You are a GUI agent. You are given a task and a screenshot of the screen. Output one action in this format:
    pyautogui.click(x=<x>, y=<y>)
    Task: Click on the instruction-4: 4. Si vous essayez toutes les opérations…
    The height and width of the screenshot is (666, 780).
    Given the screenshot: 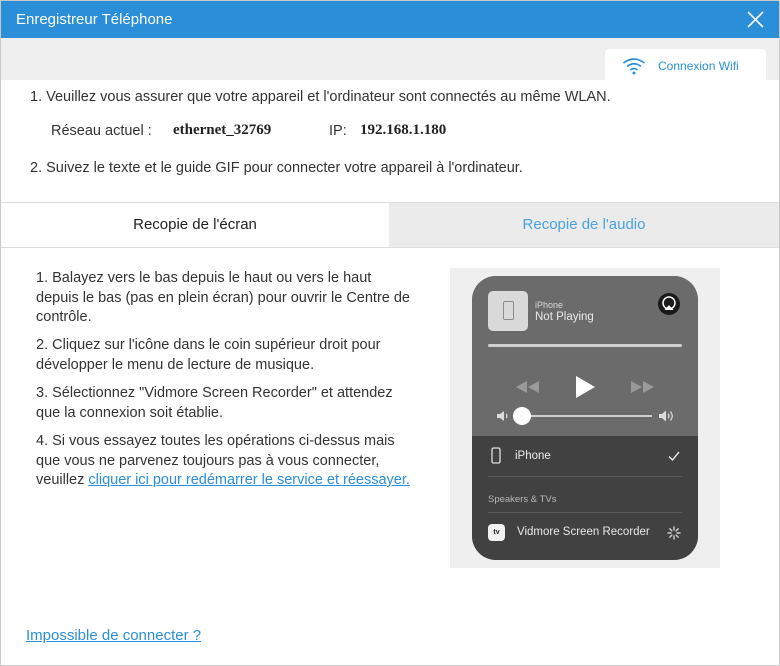 What is the action you would take?
    pyautogui.click(x=226, y=461)
    